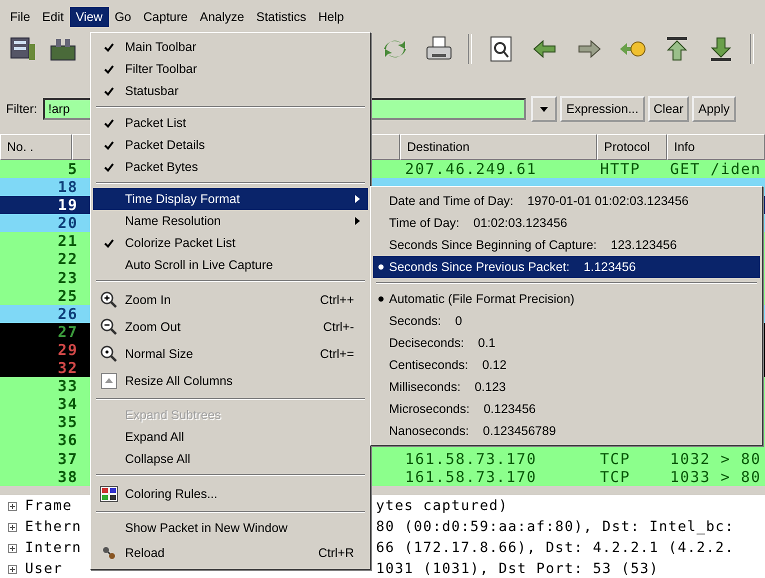 This screenshot has width=765, height=578. Describe the element at coordinates (426, 343) in the screenshot. I see `menu-item-label: Deciseconds:` at that location.